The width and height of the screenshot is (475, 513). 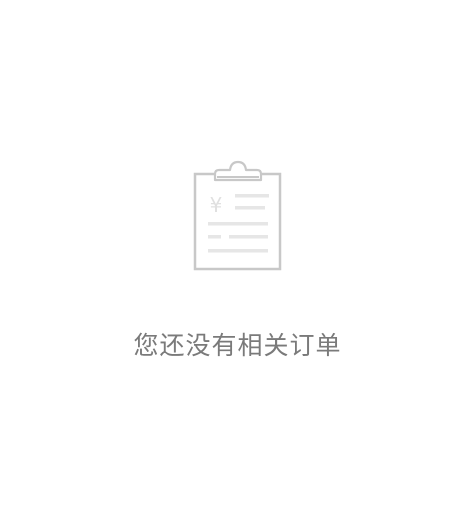 I want to click on empty-orders-message: 您还没有相关订单, so click(x=237, y=345).